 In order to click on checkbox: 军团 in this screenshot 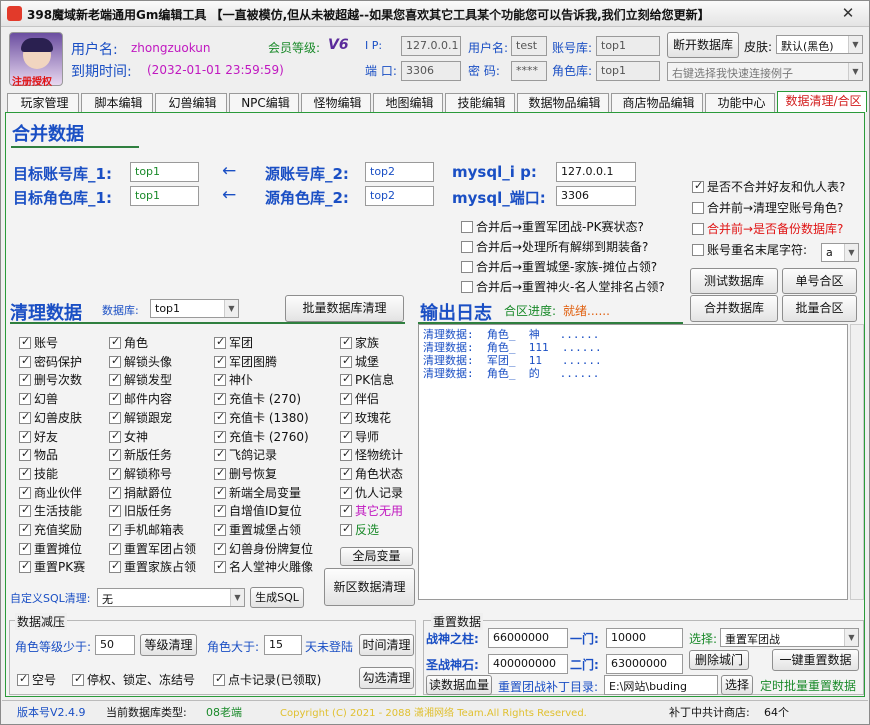, I will do `click(233, 342)`.